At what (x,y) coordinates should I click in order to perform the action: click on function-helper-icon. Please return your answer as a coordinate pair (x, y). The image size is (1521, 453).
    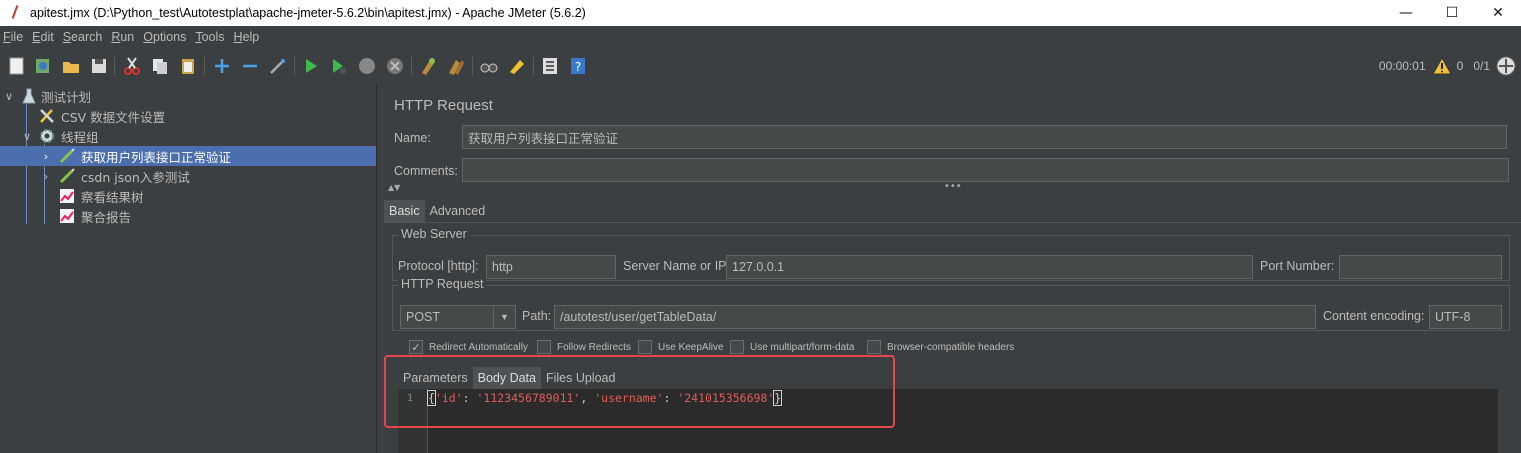
    Looking at the image, I should click on (550, 66).